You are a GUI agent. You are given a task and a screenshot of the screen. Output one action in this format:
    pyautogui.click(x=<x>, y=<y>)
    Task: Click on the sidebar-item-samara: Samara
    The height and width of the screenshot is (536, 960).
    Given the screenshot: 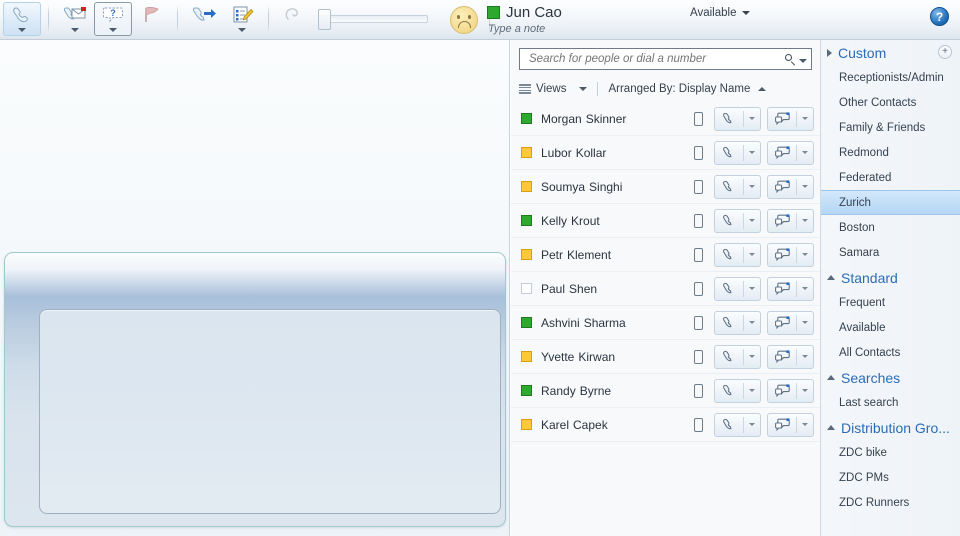 What is the action you would take?
    pyautogui.click(x=890, y=252)
    